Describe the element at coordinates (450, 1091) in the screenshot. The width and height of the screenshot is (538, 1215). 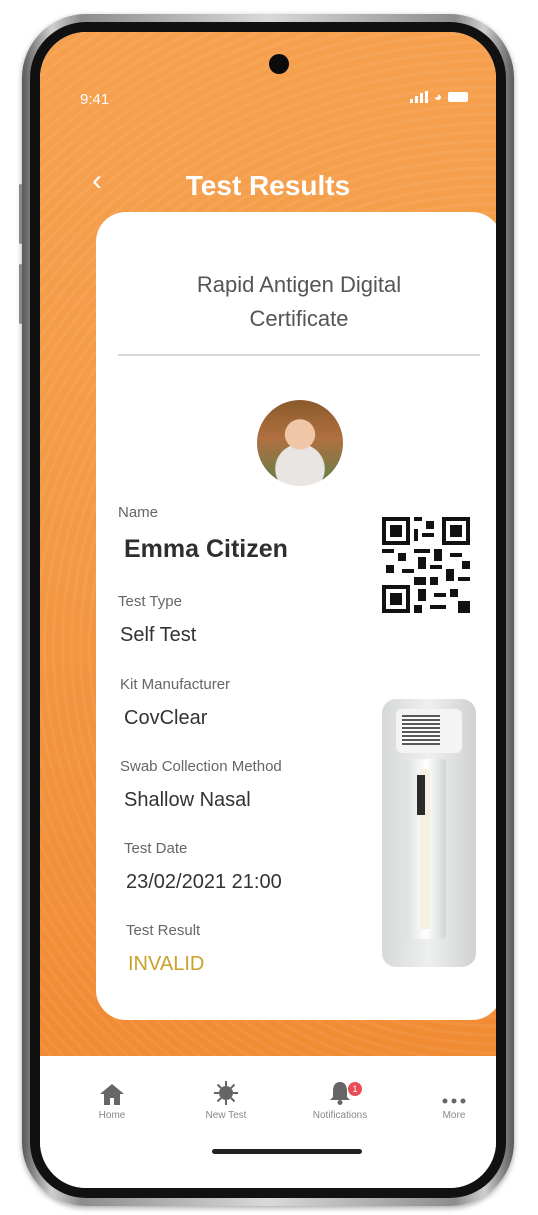
I see `more-icon` at that location.